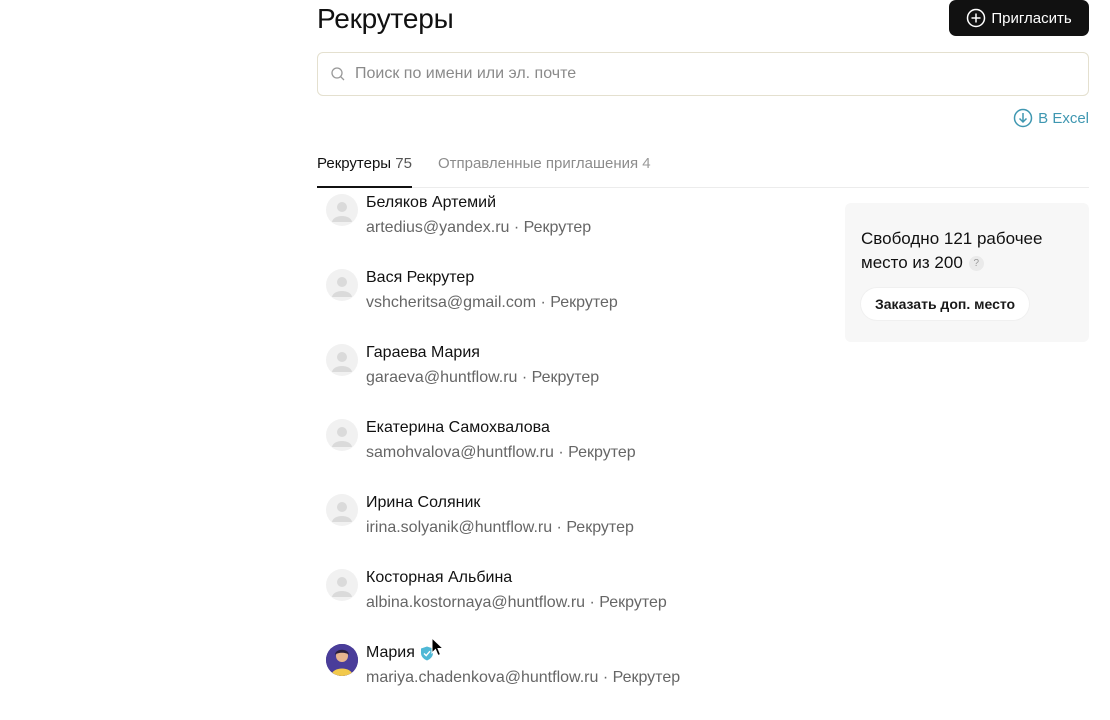 The height and width of the screenshot is (720, 1110). Describe the element at coordinates (438, 227) in the screenshot. I see `recruiter-email: artedius@yandex.ru` at that location.